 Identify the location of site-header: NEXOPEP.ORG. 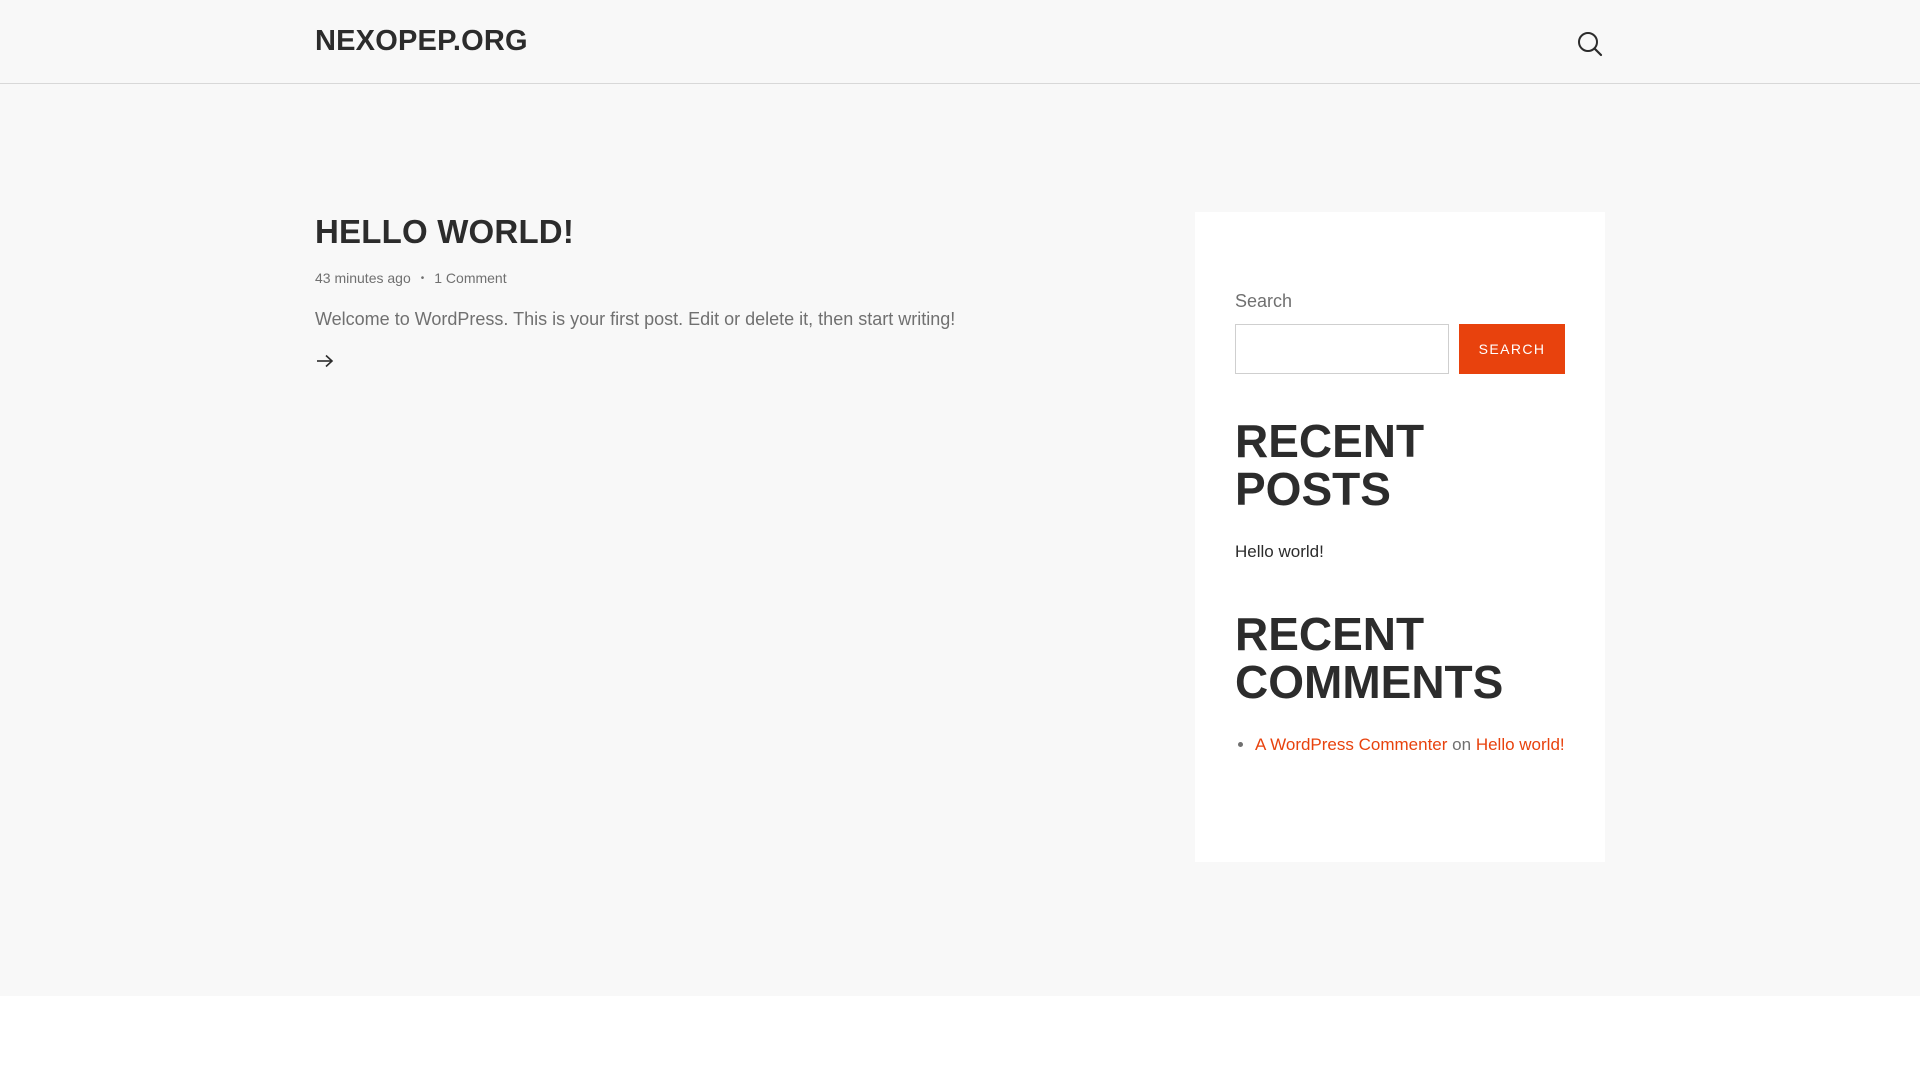
(960, 42).